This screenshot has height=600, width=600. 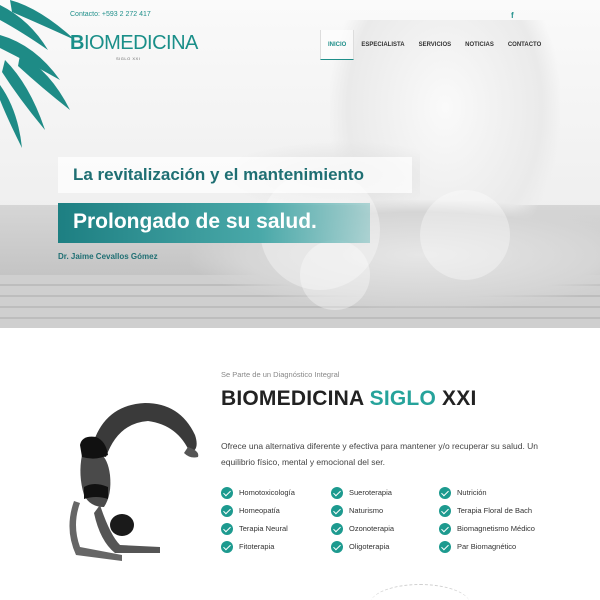 What do you see at coordinates (512, 15) in the screenshot?
I see `facebook-icon: f` at bounding box center [512, 15].